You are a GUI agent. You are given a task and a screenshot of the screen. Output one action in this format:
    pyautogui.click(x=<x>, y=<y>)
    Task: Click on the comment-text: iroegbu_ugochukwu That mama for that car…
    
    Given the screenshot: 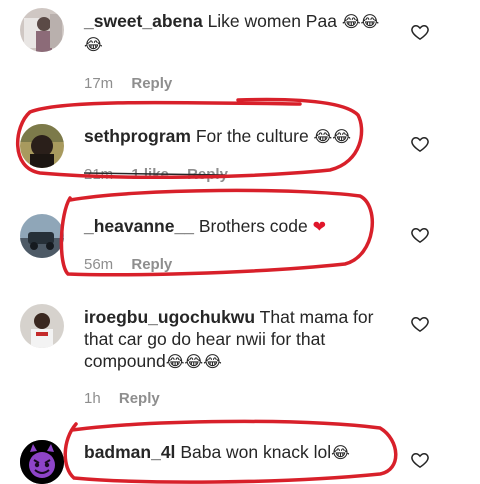 What is the action you would take?
    pyautogui.click(x=234, y=339)
    